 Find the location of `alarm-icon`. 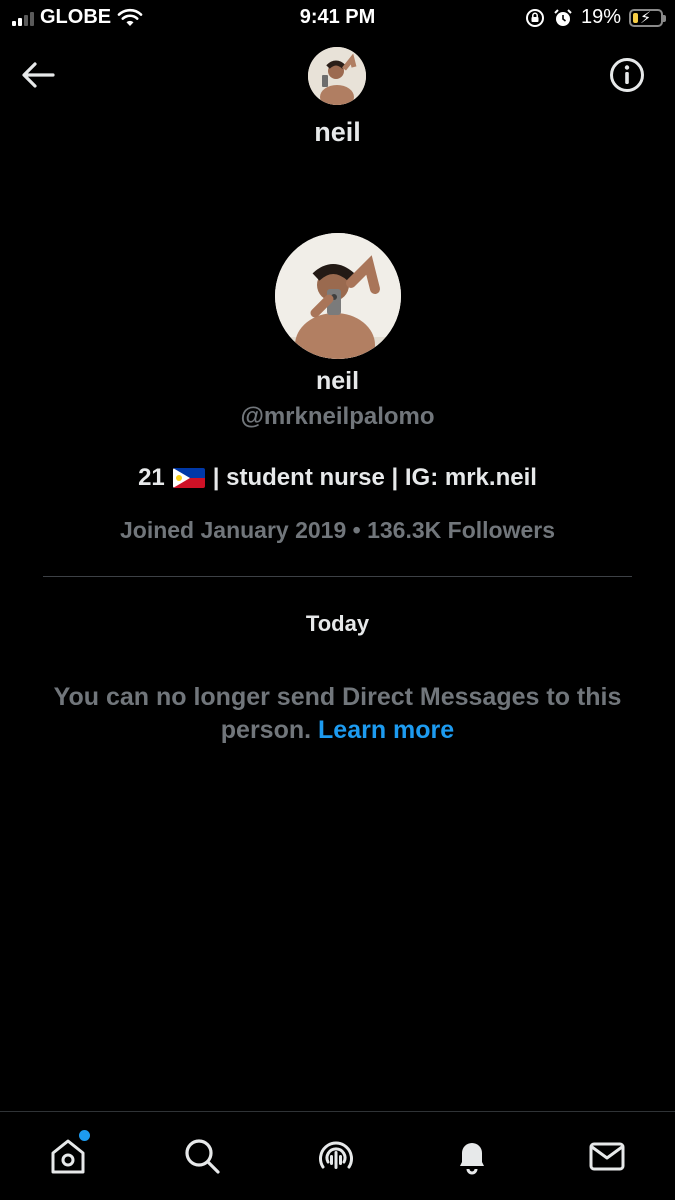

alarm-icon is located at coordinates (563, 17).